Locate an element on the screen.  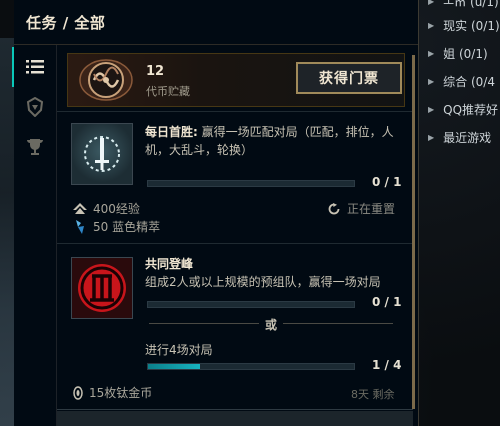
friend-group-item: ▶ QQ推荐好 is located at coordinates (464, 109).